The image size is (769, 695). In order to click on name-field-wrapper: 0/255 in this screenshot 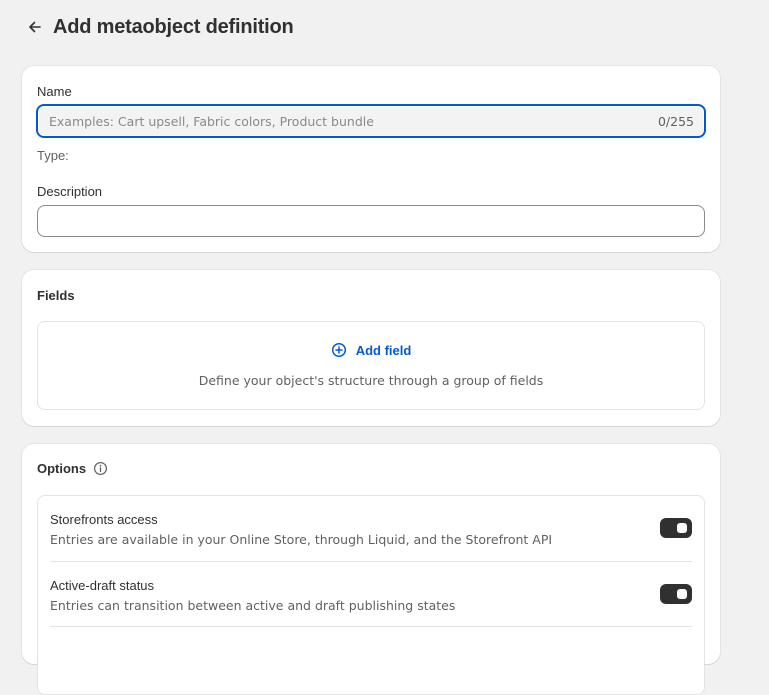, I will do `click(371, 121)`.